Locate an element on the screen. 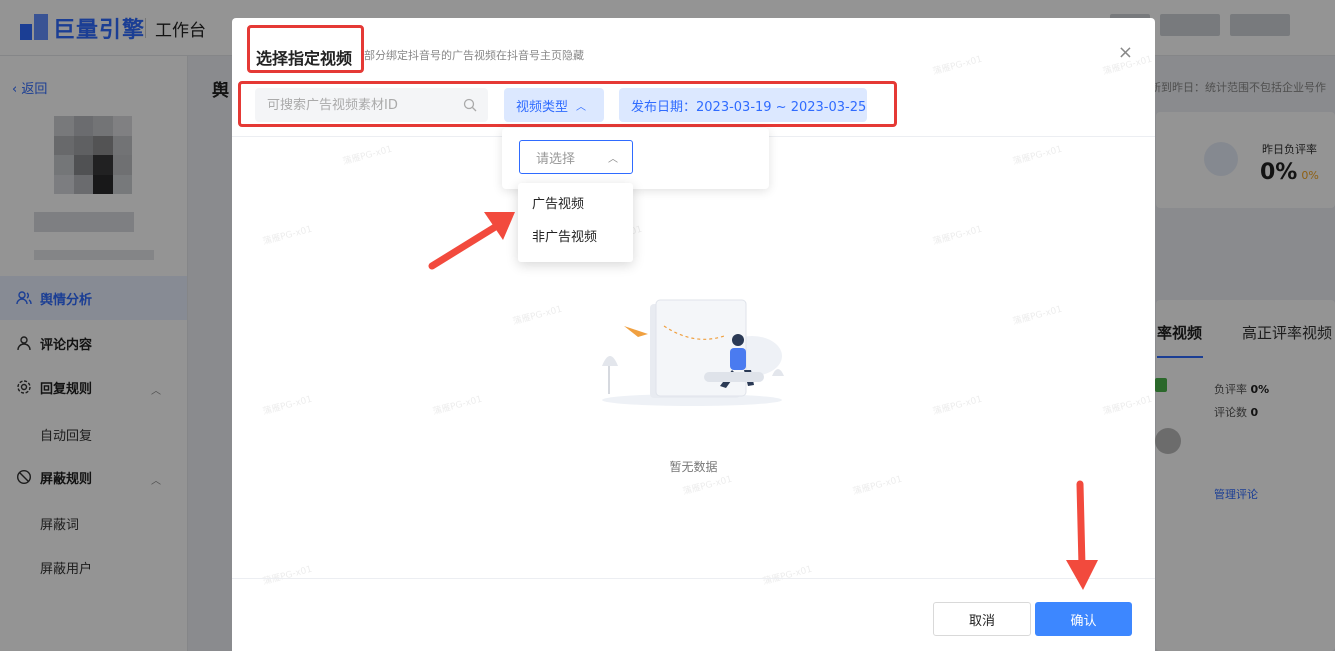  confirm-button: 确认 is located at coordinates (1083, 619).